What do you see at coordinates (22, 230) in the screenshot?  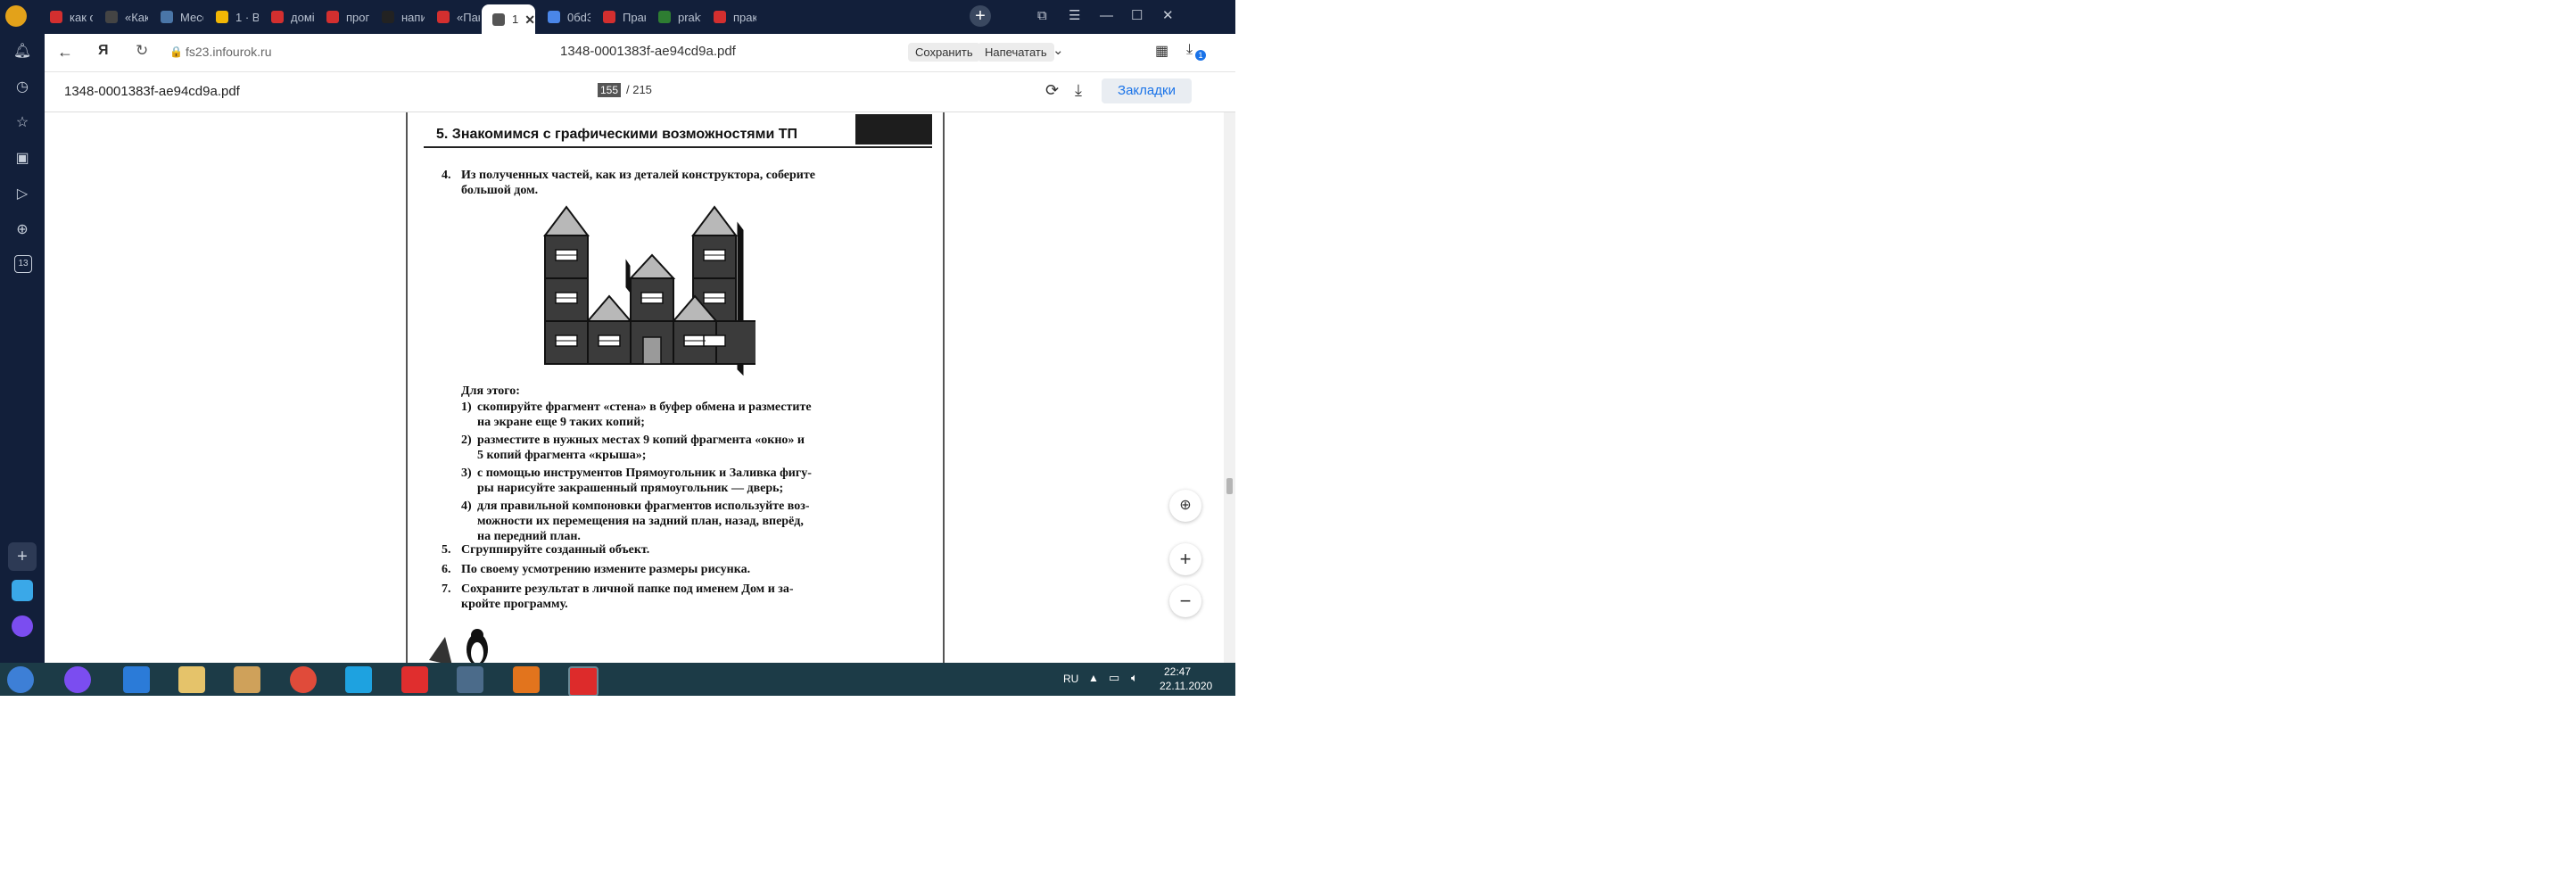 I see `apps-icon: ⊕` at bounding box center [22, 230].